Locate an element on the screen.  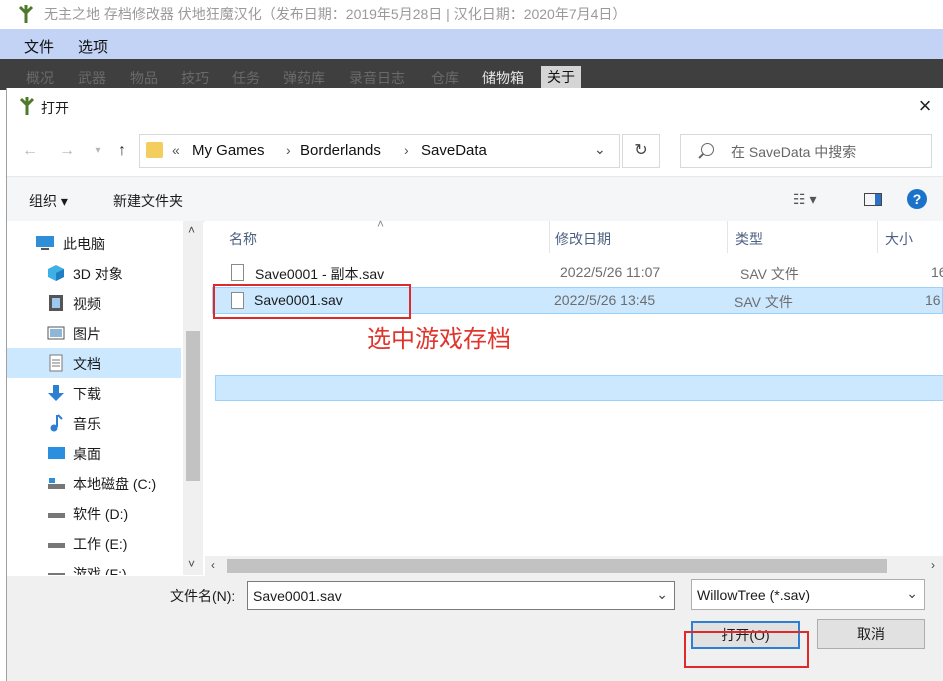
tab-echo-logs: 录音日志 is located at coordinates (377, 78).